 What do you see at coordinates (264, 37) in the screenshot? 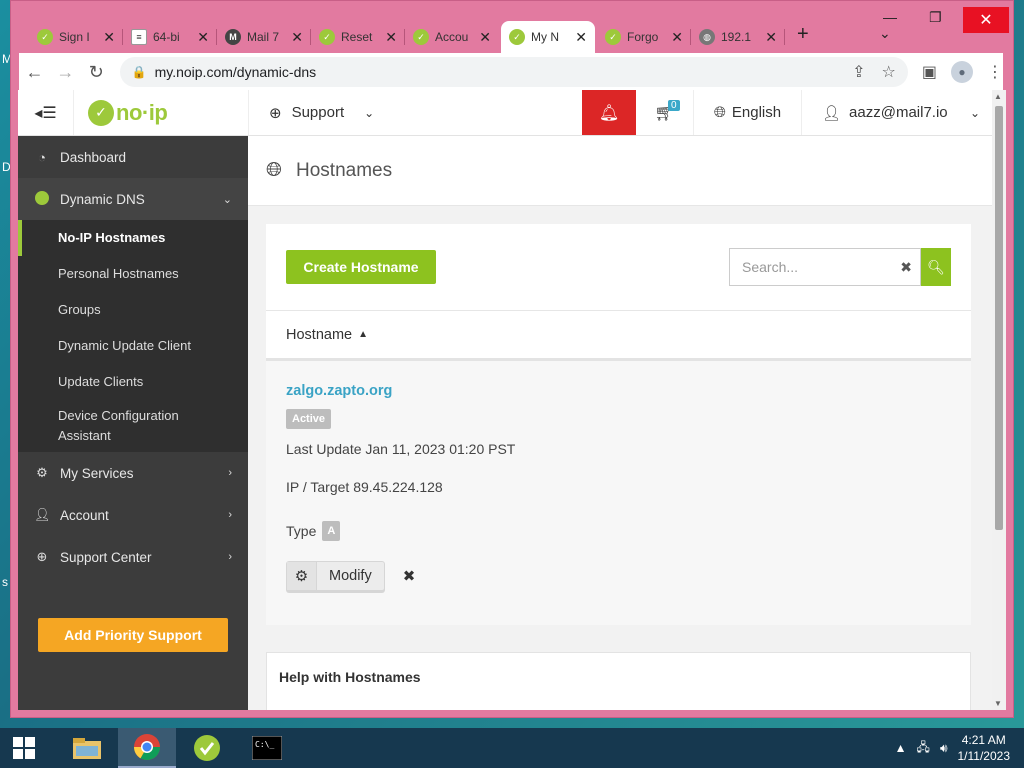
I see `browser-tab: M Mail 7 ✕` at bounding box center [264, 37].